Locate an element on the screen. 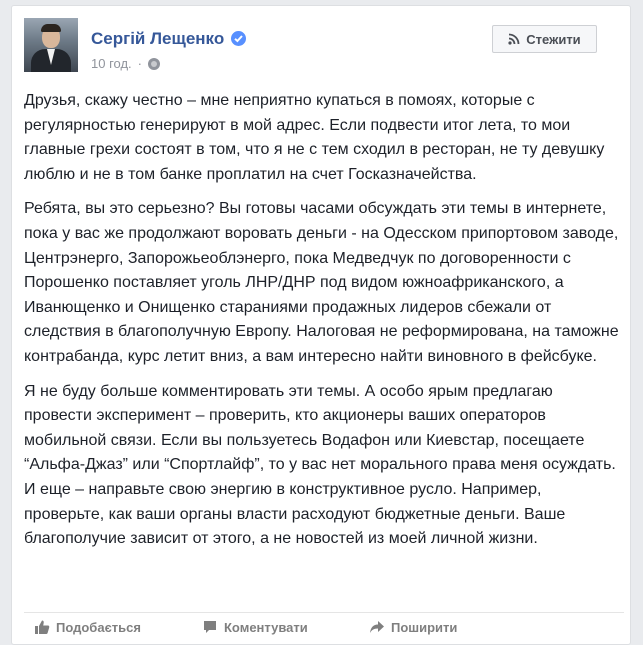  follow-button: Стежити is located at coordinates (544, 39).